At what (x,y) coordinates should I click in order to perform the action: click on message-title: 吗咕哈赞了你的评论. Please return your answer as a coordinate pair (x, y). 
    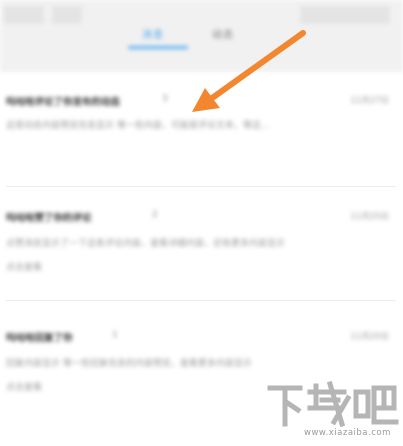
    Looking at the image, I should click on (49, 218).